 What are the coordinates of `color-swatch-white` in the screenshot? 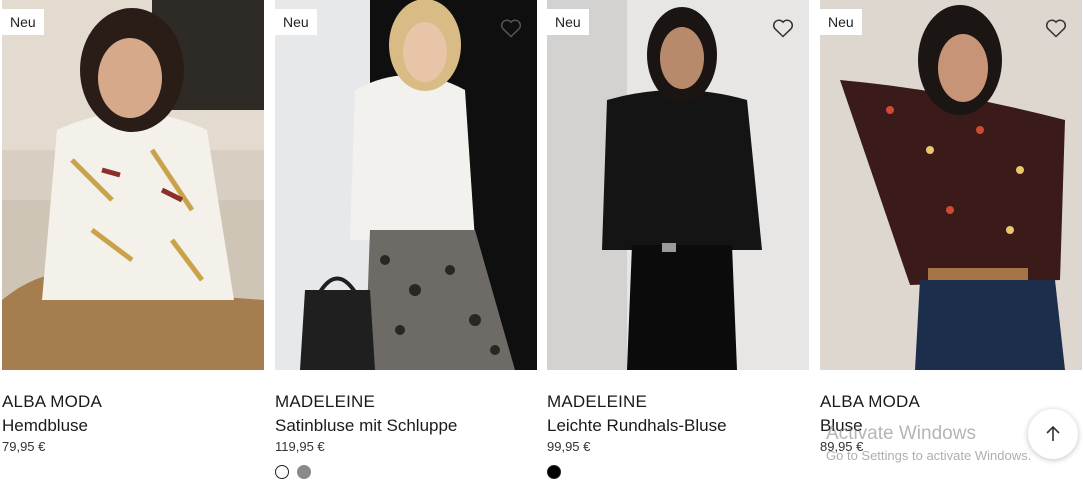 It's located at (282, 472).